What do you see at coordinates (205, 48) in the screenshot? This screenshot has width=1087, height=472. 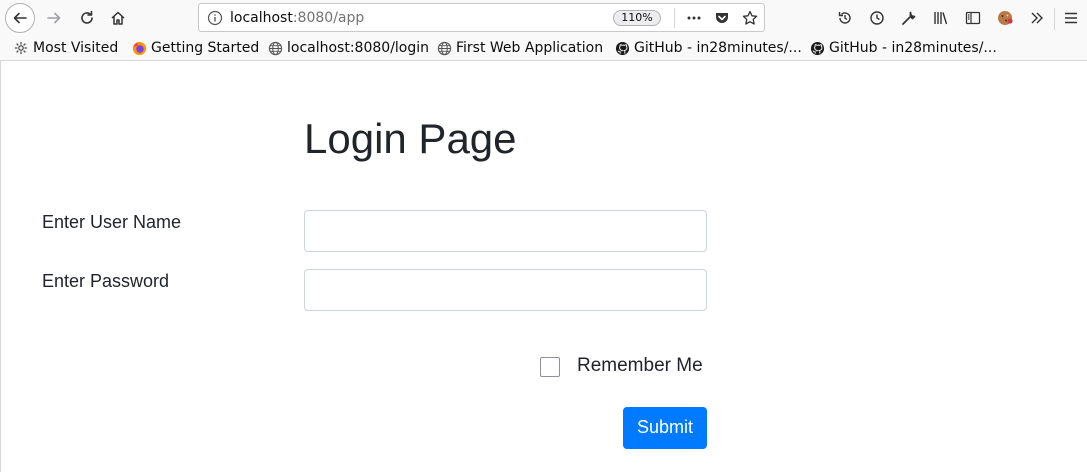 I see `bookmark-label: Getting Started` at bounding box center [205, 48].